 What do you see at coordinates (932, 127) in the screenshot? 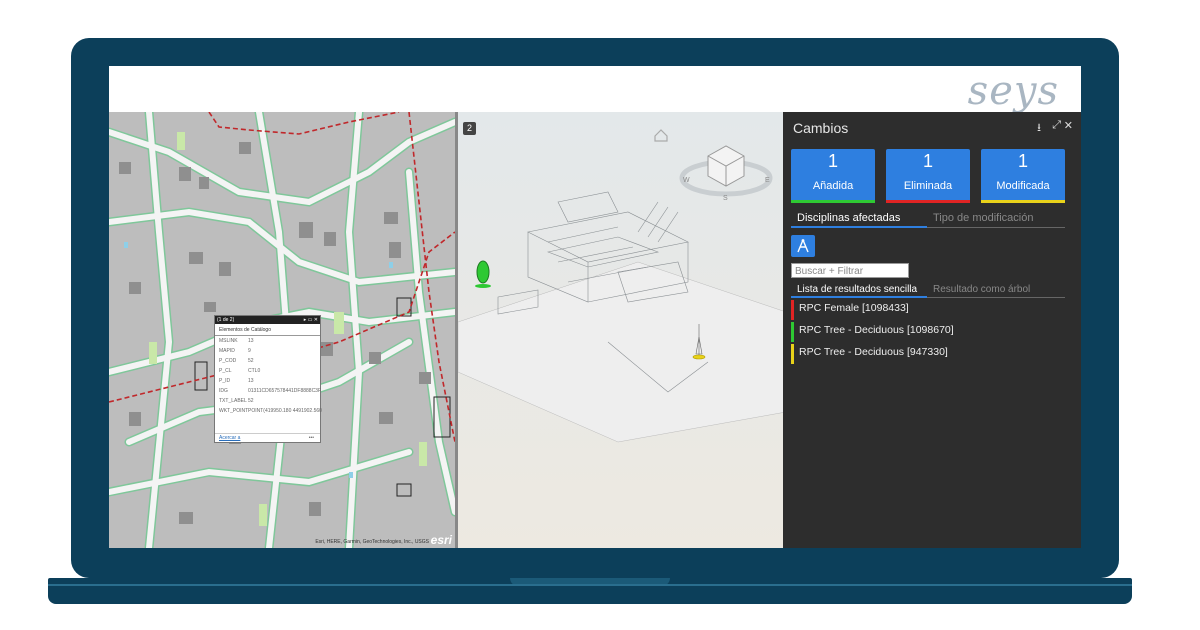
I see `panel-header: Cambios ⭳ ⤢ ✕` at bounding box center [932, 127].